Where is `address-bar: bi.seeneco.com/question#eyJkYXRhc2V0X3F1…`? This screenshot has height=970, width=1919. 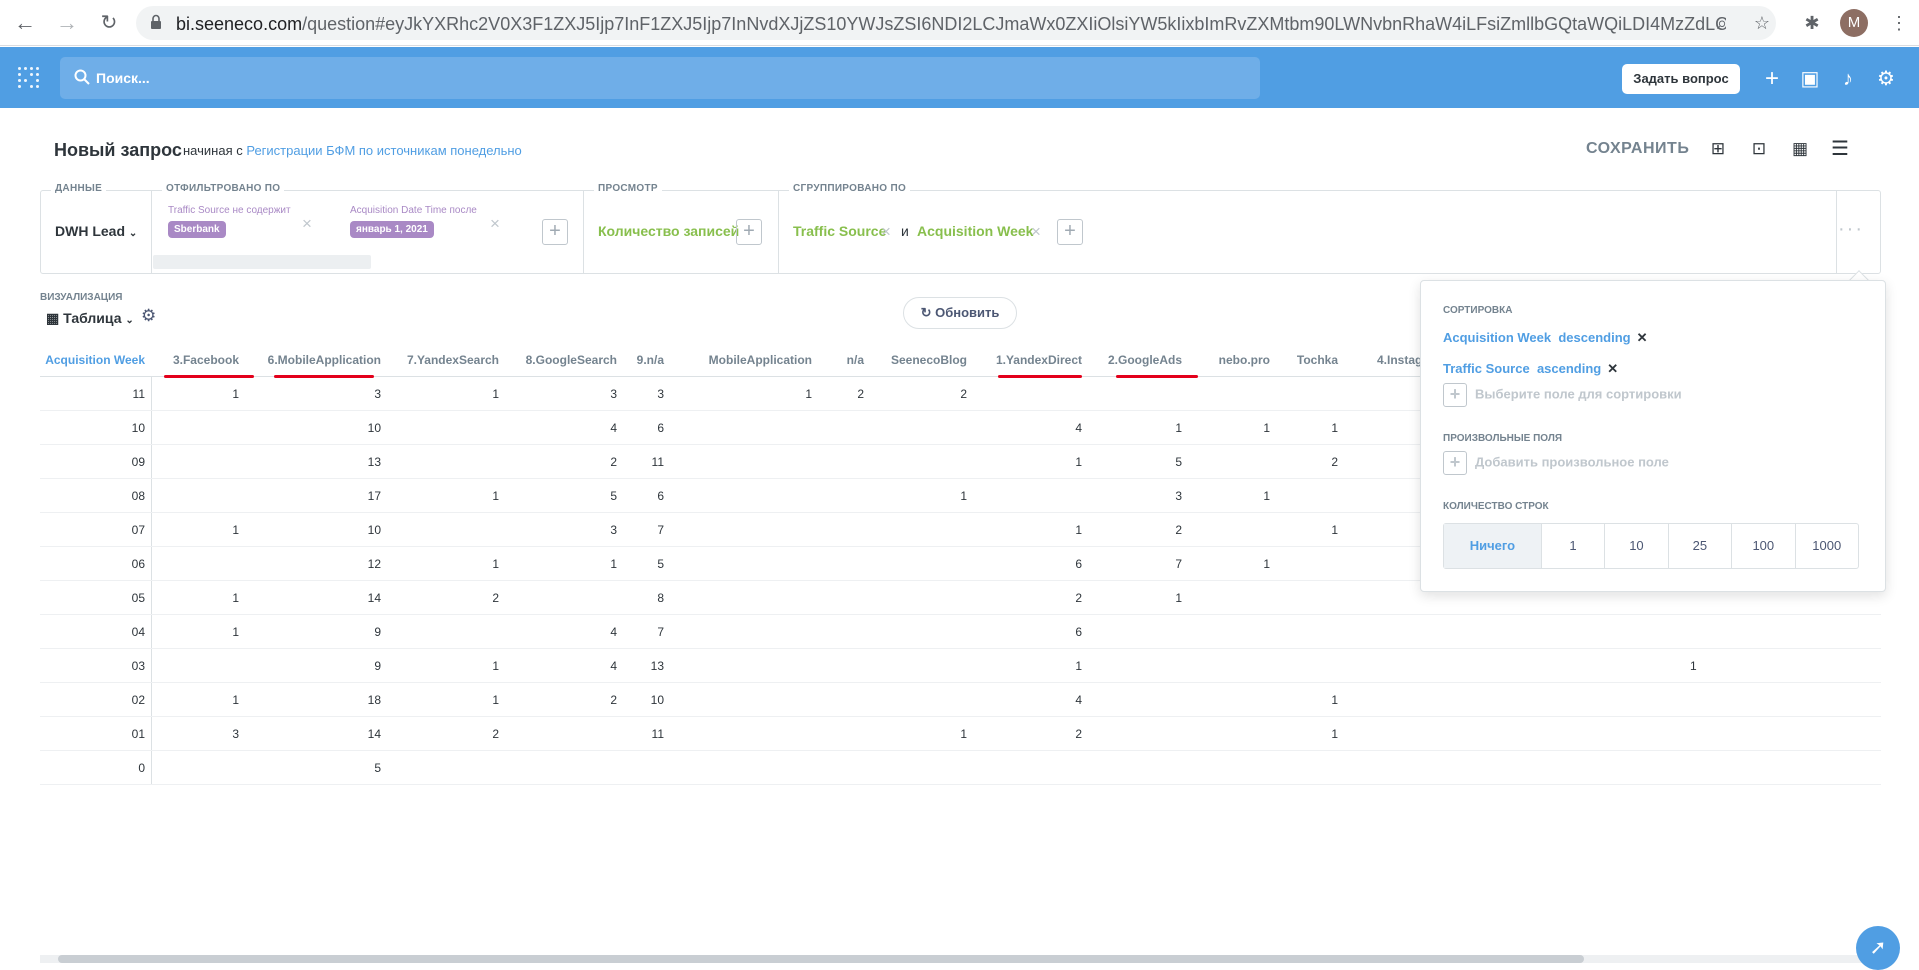
address-bar: bi.seeneco.com/question#eyJkYXRhc2V0X3F1… is located at coordinates (956, 23).